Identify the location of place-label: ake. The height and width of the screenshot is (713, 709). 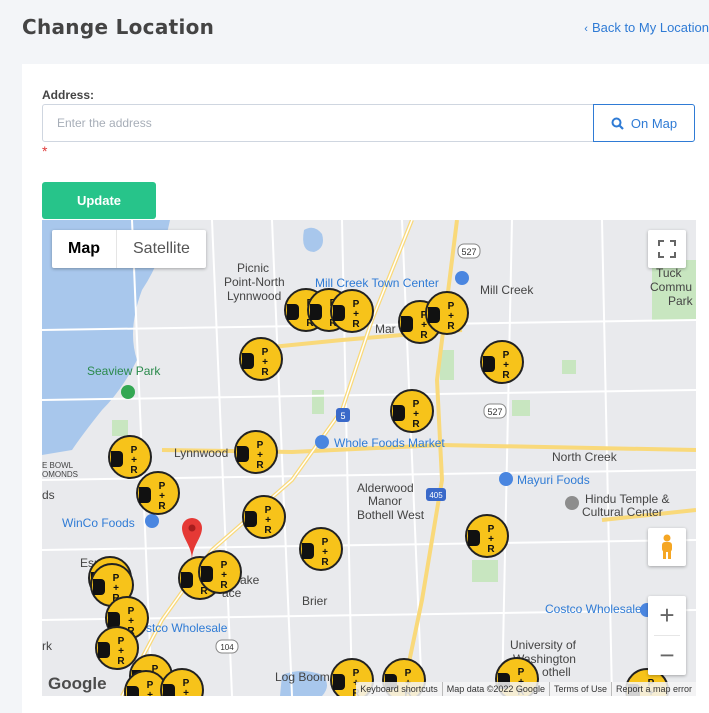
(250, 580).